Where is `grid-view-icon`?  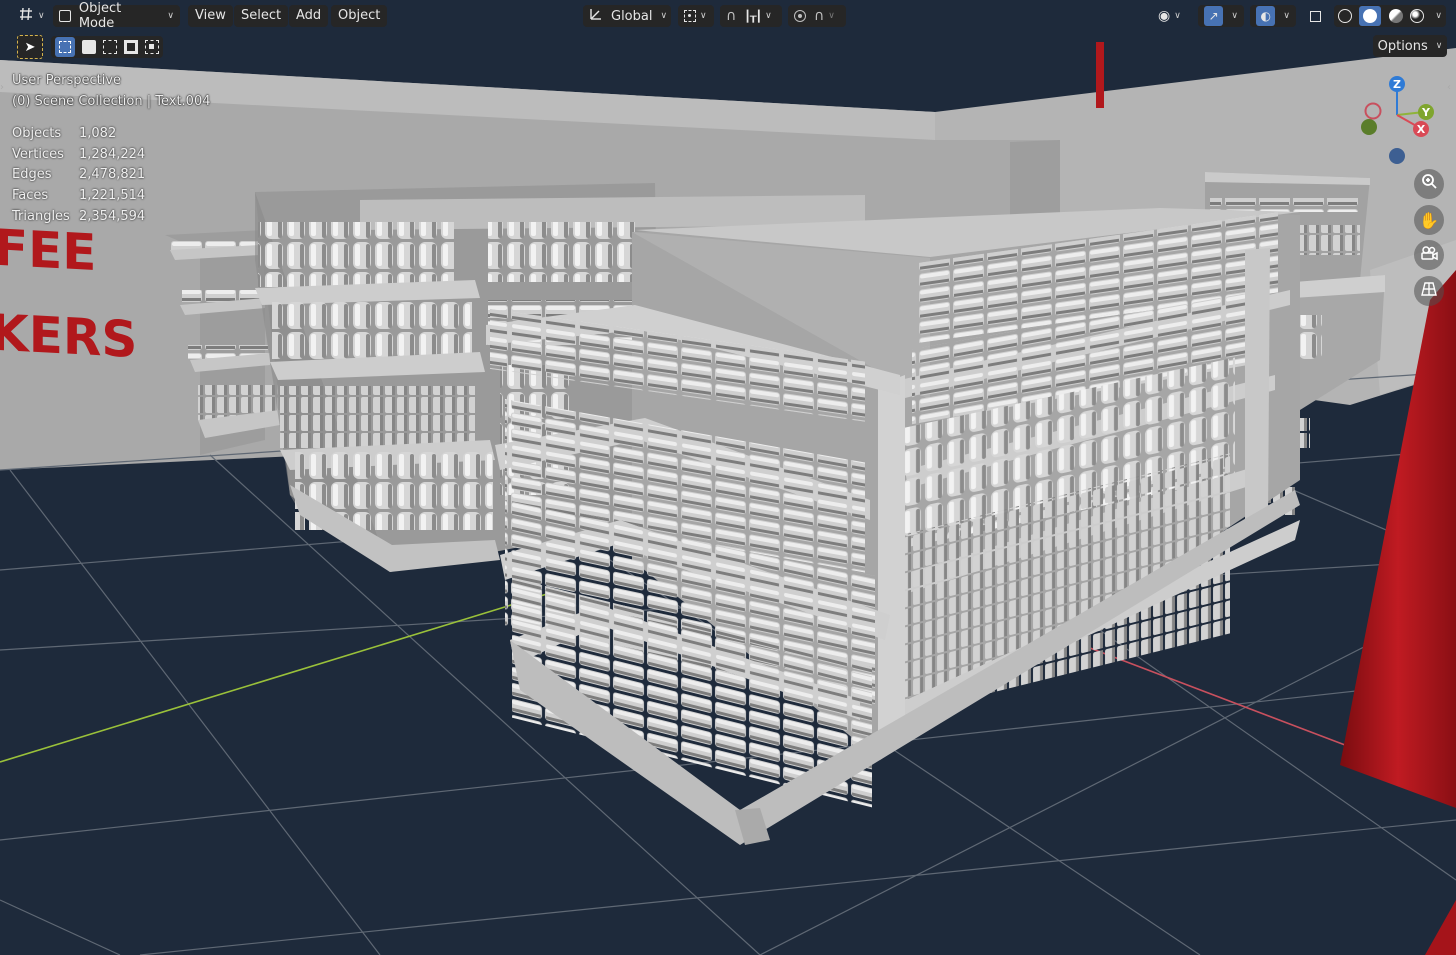 grid-view-icon is located at coordinates (1429, 291).